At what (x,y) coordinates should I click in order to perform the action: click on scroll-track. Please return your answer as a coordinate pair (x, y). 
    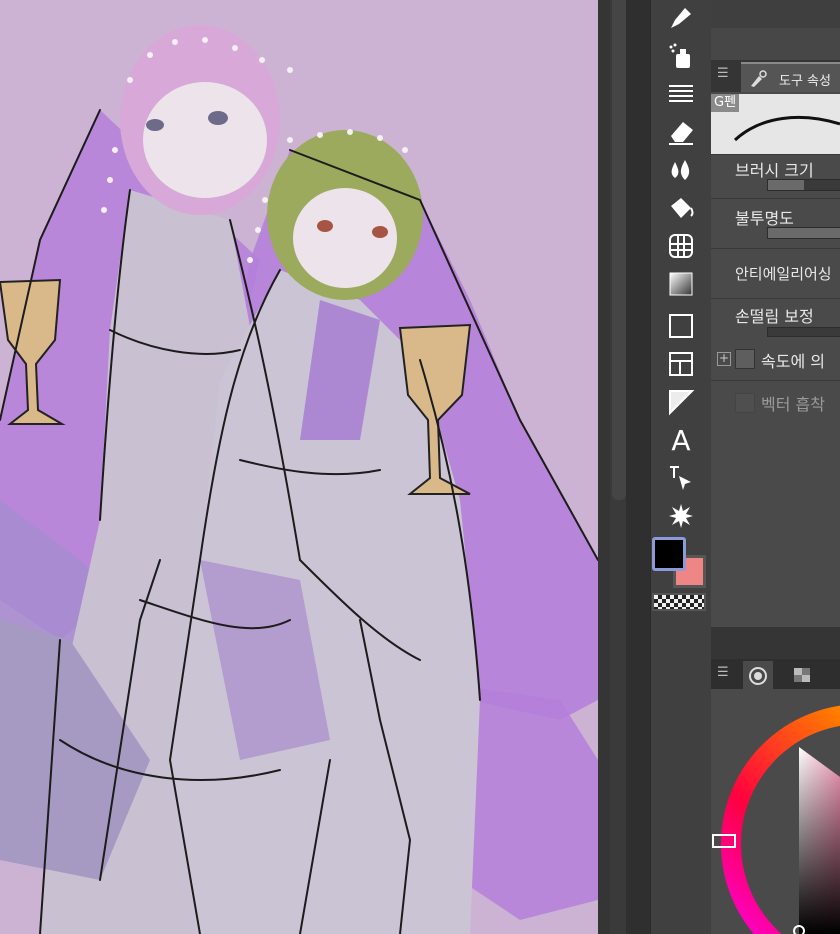
    Looking at the image, I should click on (638, 467).